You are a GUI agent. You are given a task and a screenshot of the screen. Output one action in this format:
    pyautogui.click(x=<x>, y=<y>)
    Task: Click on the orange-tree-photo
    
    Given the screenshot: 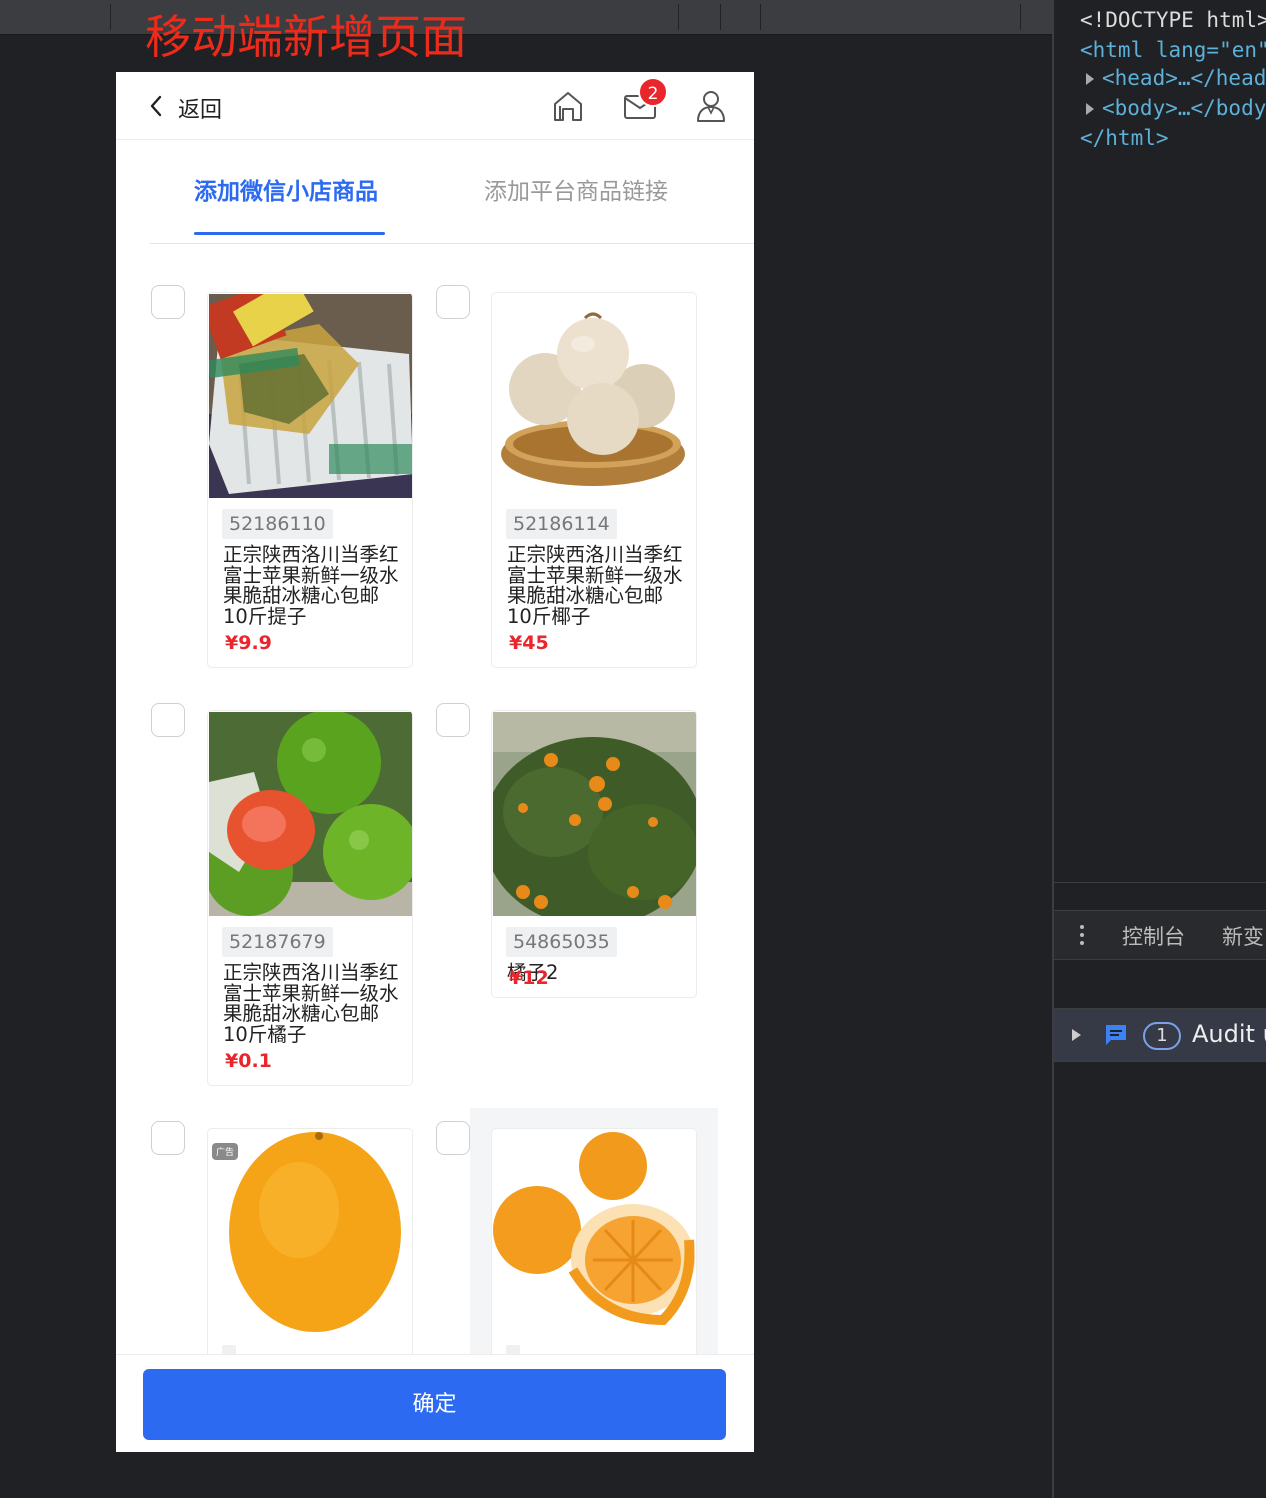 What is the action you would take?
    pyautogui.click(x=594, y=814)
    